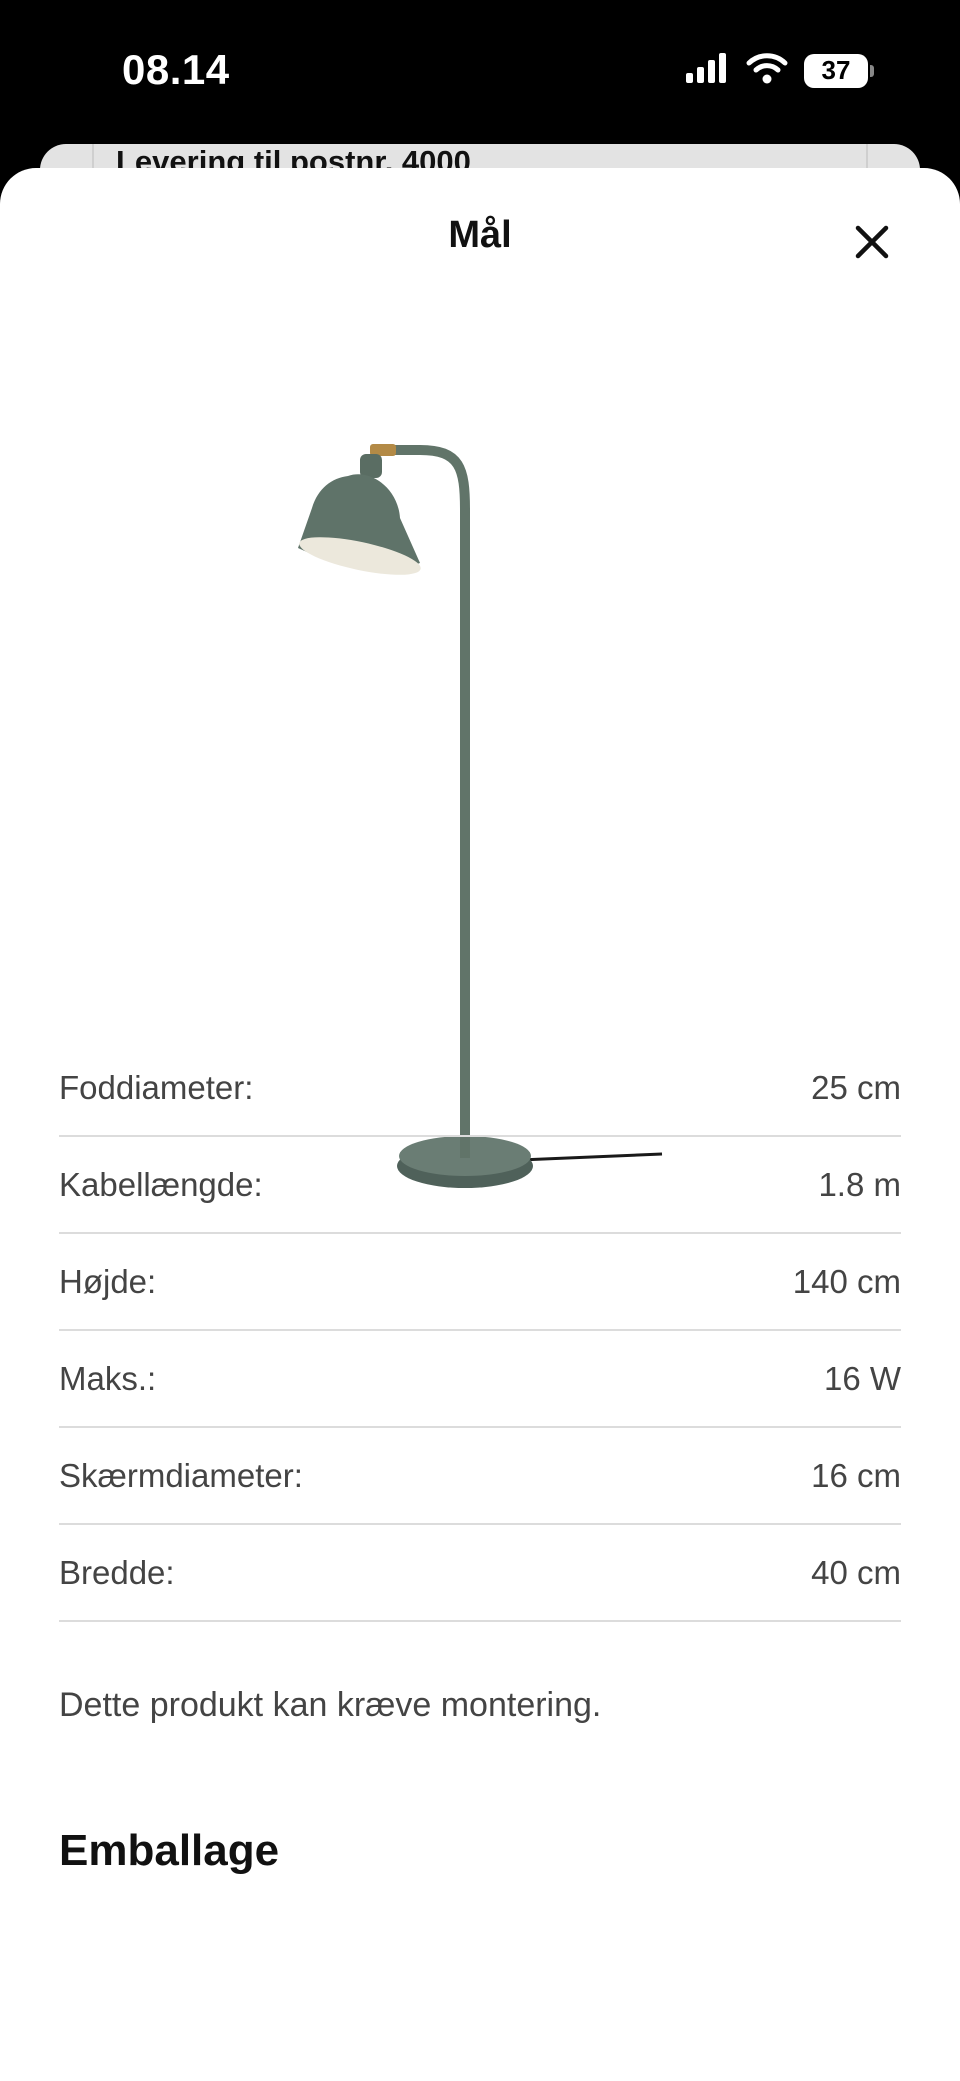 Image resolution: width=960 pixels, height=2081 pixels. Describe the element at coordinates (856, 1475) in the screenshot. I see `spec-value: 16 cm` at that location.